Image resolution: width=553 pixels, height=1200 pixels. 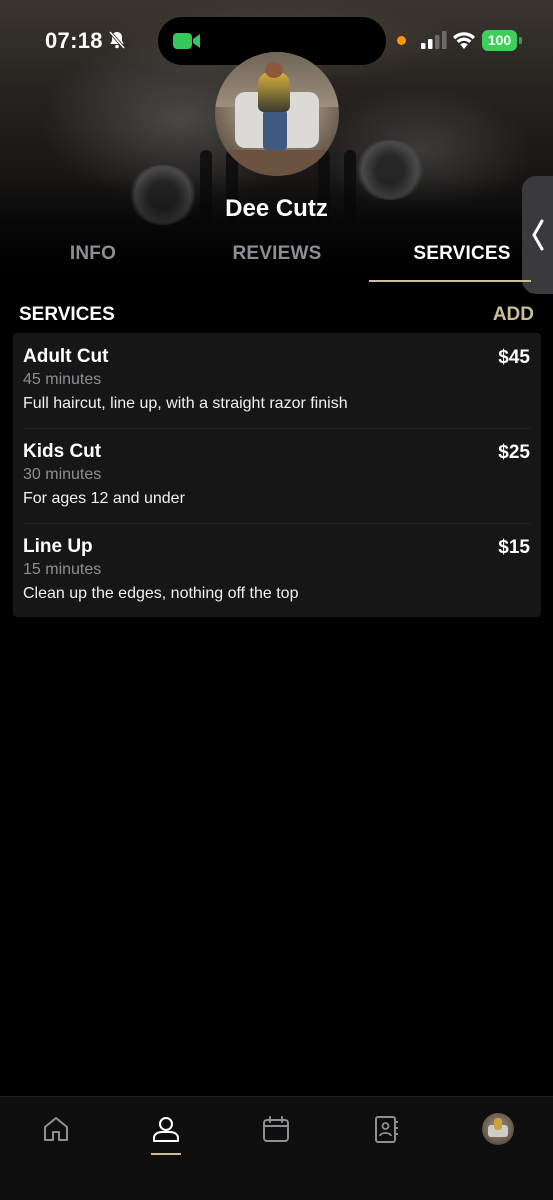 I want to click on avatar, so click(x=498, y=1129).